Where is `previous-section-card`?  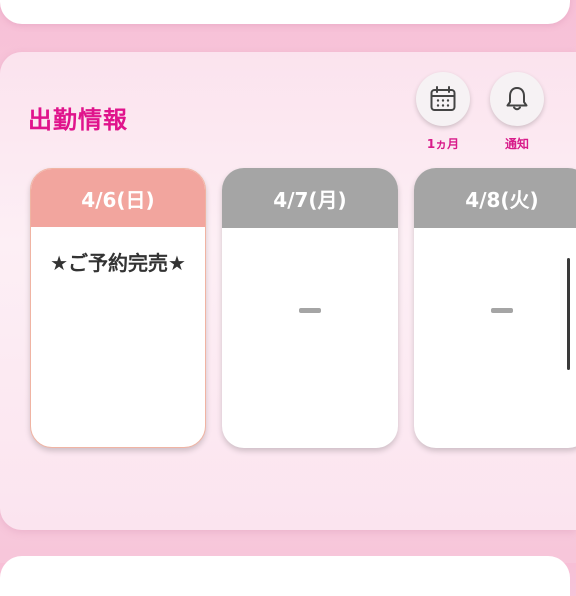
previous-section-card is located at coordinates (285, 12).